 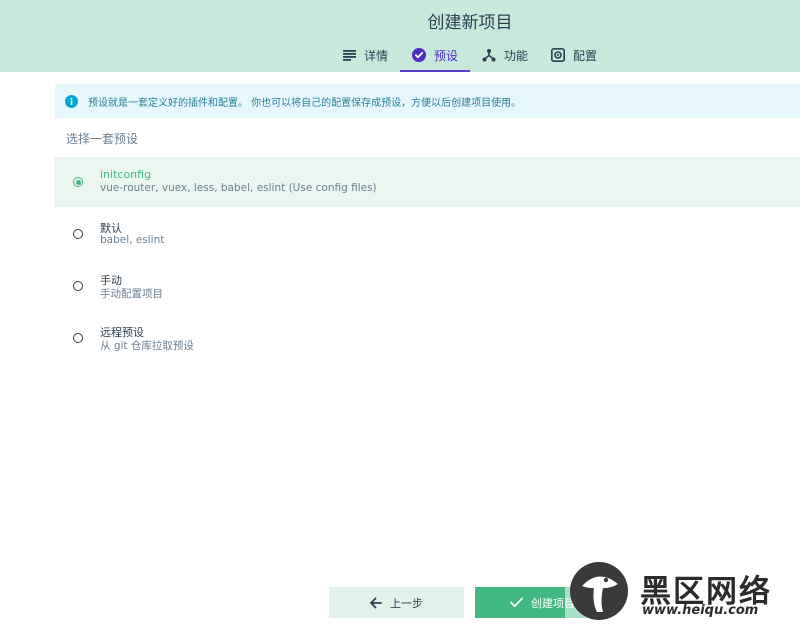 What do you see at coordinates (516, 602) in the screenshot?
I see `check-icon` at bounding box center [516, 602].